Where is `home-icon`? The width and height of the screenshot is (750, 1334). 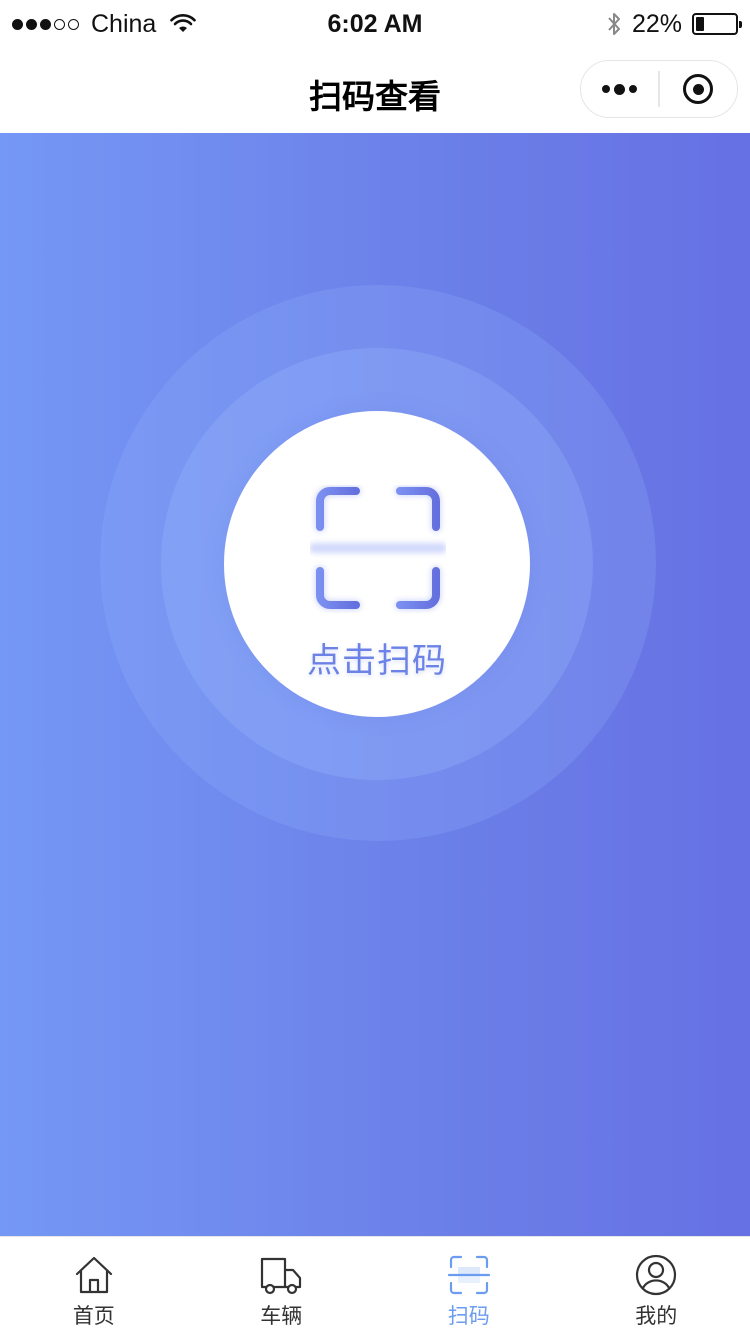
home-icon is located at coordinates (93, 1275).